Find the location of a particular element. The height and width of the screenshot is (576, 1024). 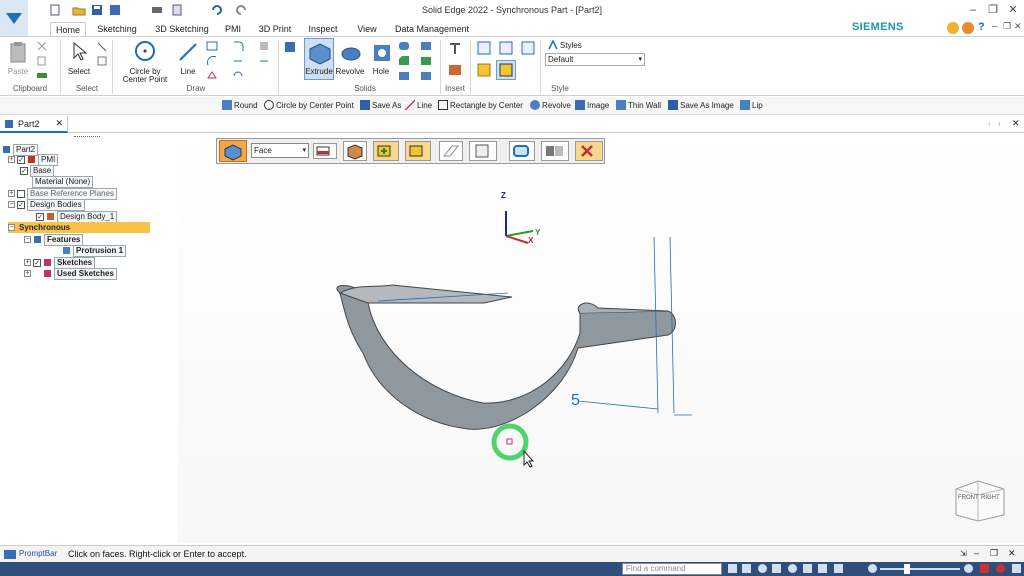

collapse-icon: − is located at coordinates (27, 239).